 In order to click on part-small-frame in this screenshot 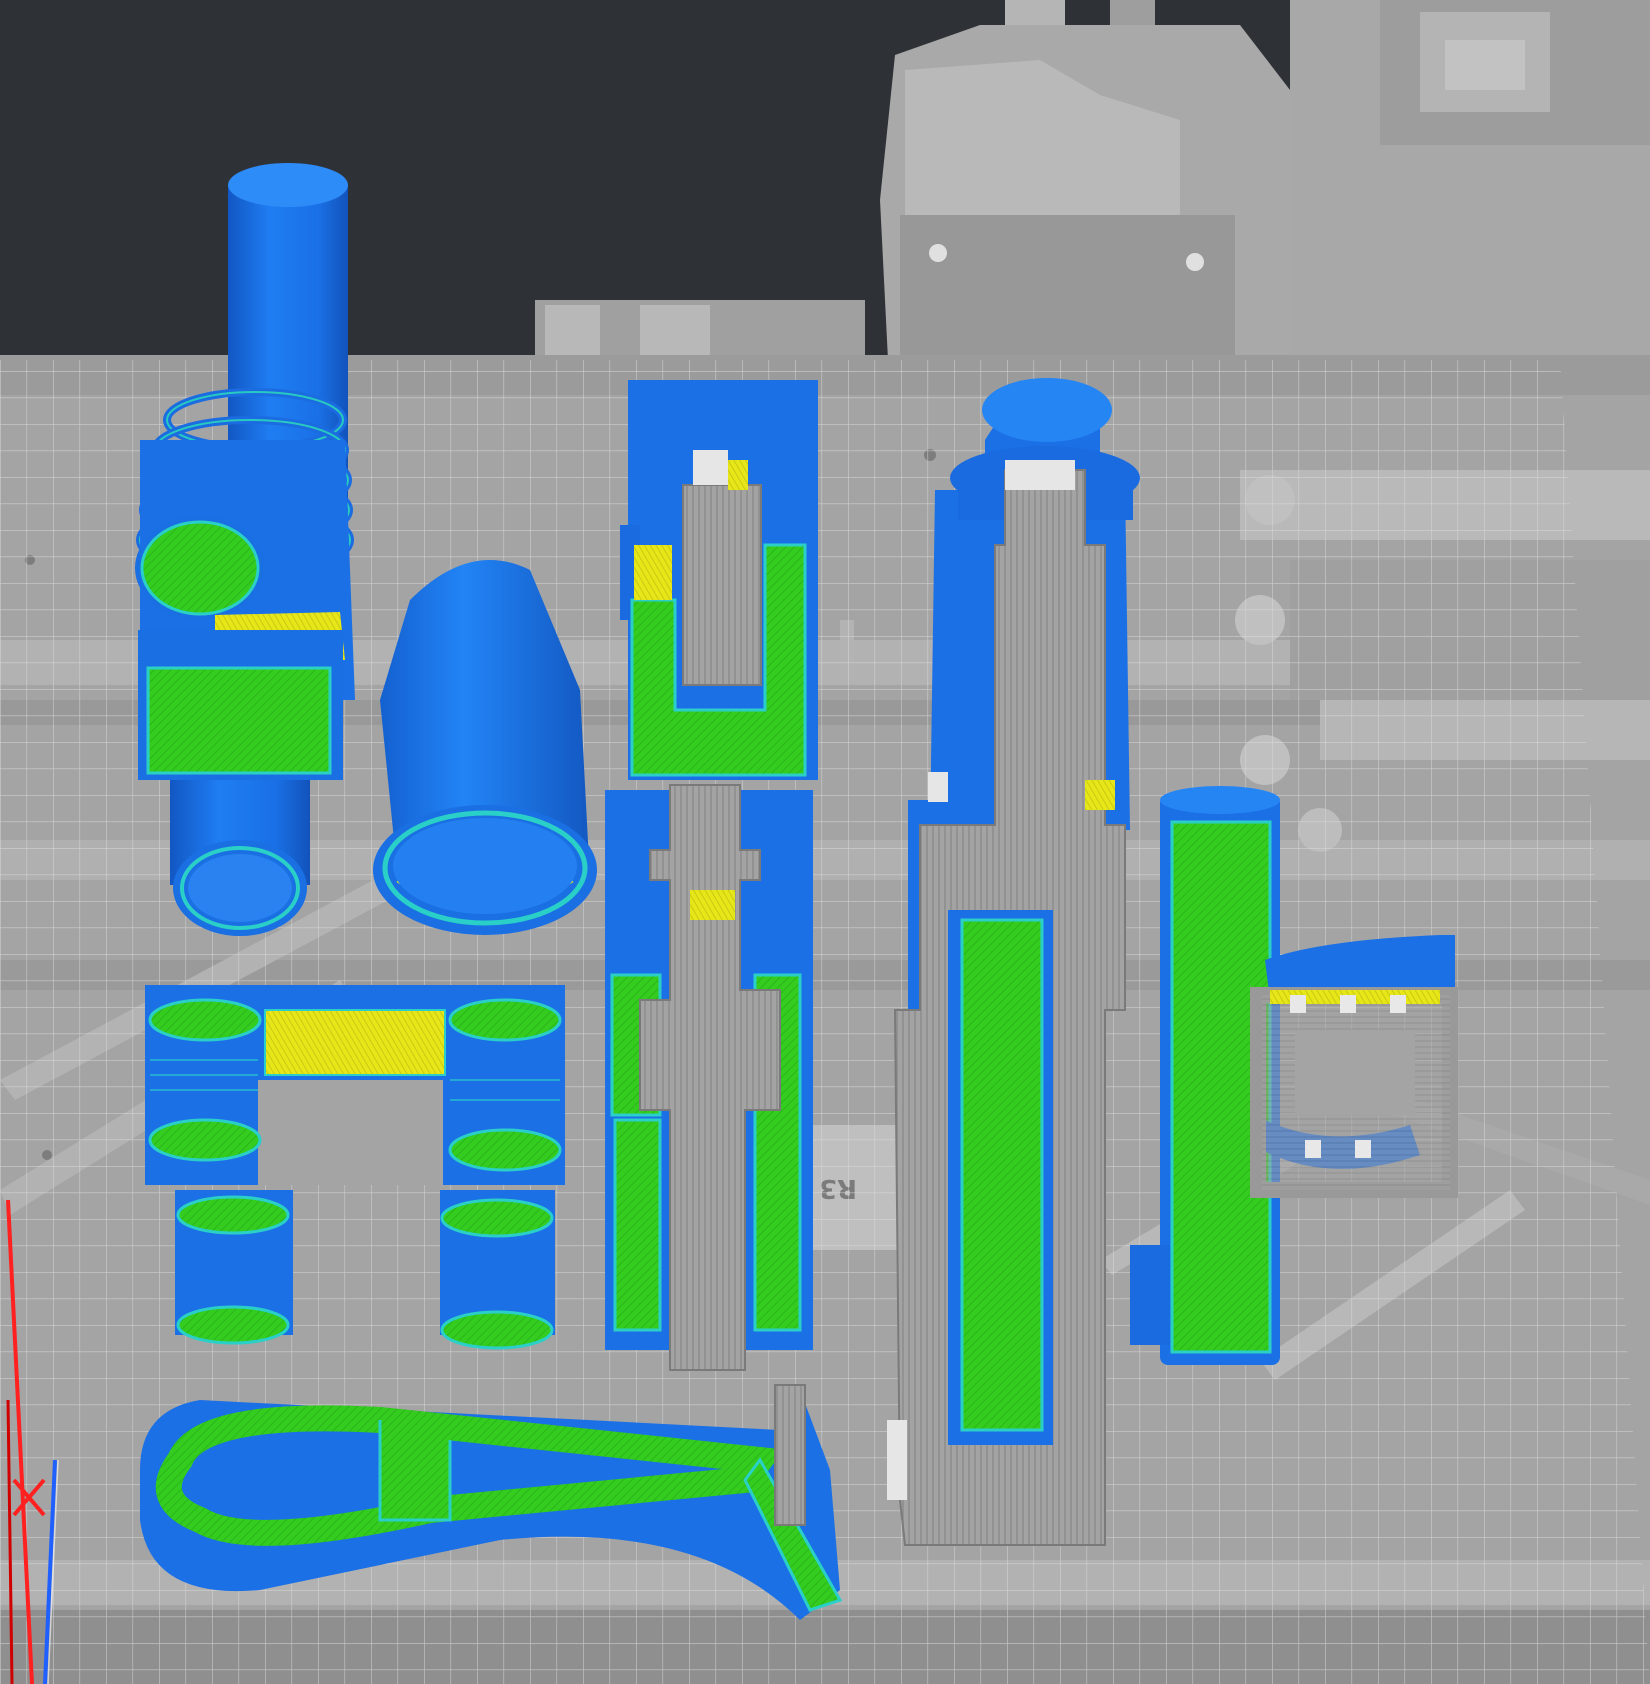, I will do `click(1354, 1066)`.